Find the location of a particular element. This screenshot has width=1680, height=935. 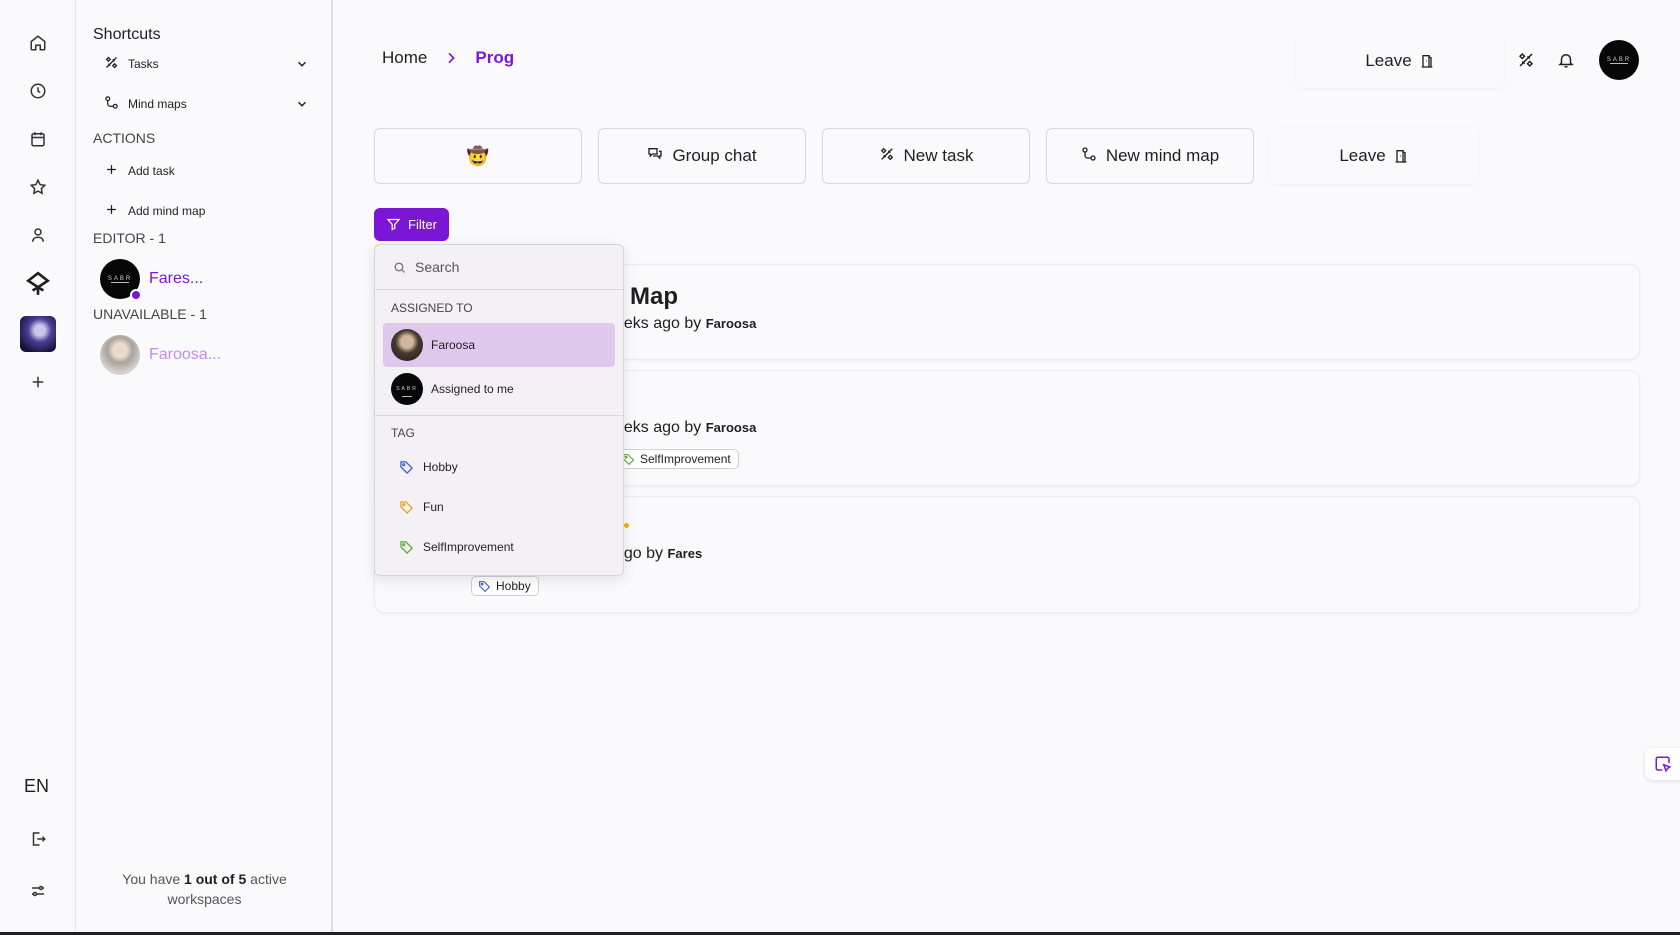

emoji-label: 🤠 is located at coordinates (478, 155).